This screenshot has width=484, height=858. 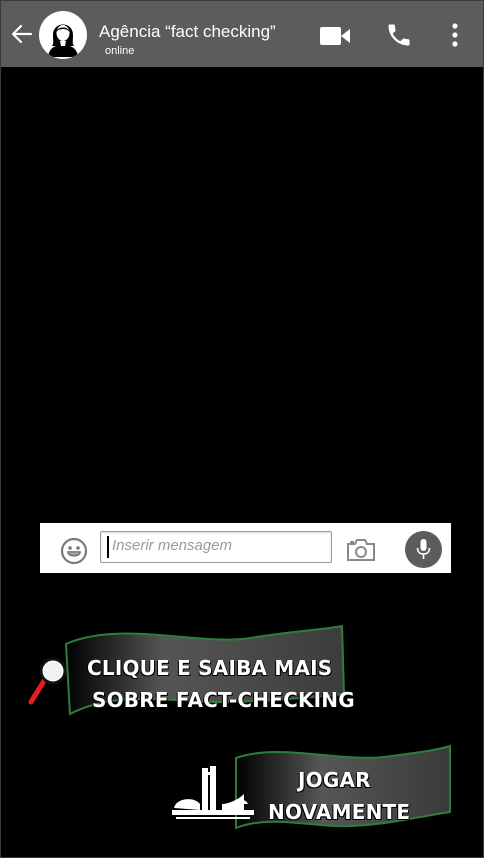 I want to click on phone-icon, so click(x=399, y=35).